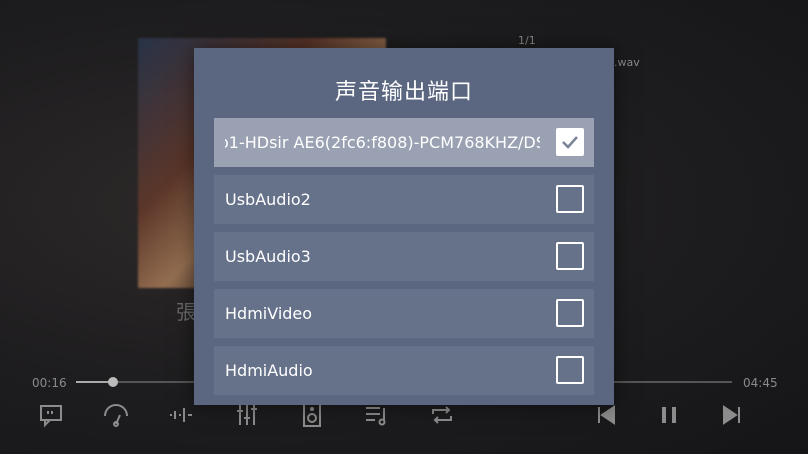 The width and height of the screenshot is (808, 454). I want to click on output-option: UsbAudio3, so click(404, 256).